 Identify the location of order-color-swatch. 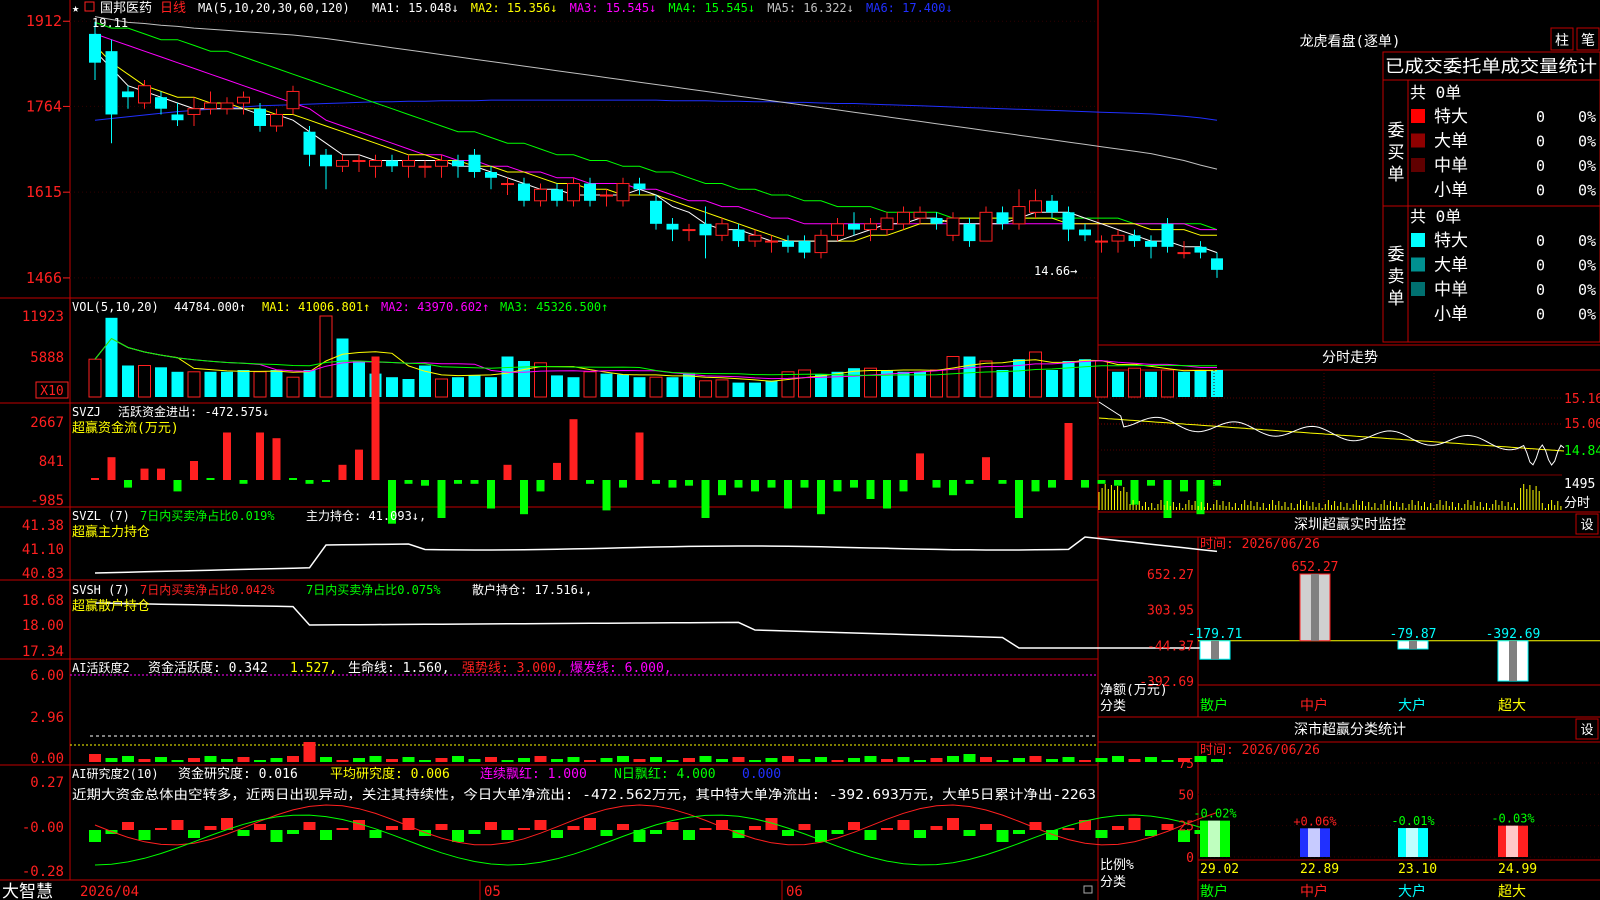
(1418, 264).